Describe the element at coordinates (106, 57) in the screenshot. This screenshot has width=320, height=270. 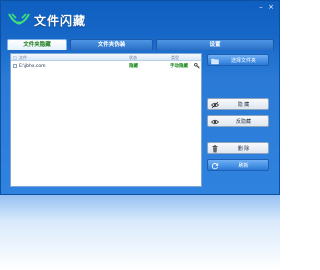
I see `list-header: □ 文件 状态 类型` at that location.